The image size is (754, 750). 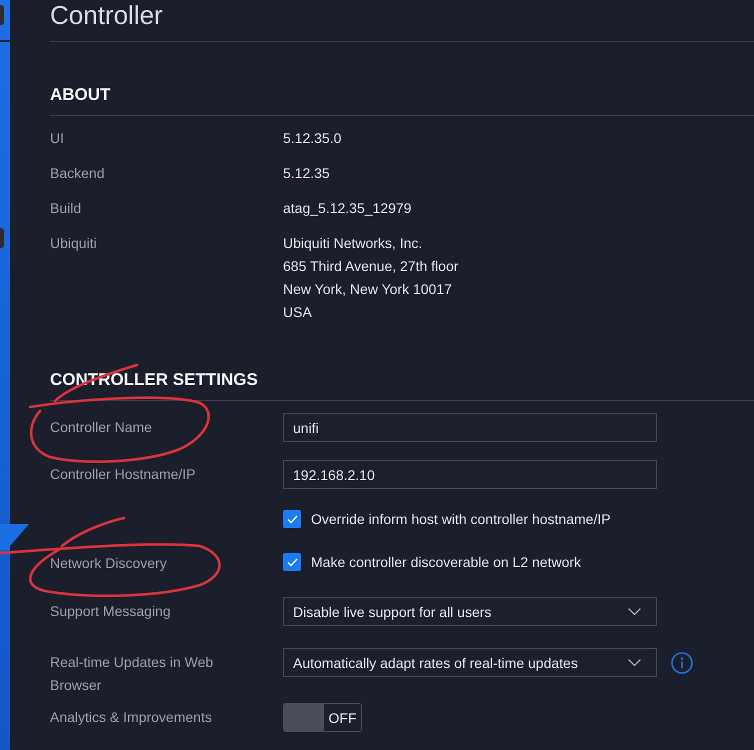 What do you see at coordinates (367, 289) in the screenshot?
I see `info-value: New York, New York 10017` at bounding box center [367, 289].